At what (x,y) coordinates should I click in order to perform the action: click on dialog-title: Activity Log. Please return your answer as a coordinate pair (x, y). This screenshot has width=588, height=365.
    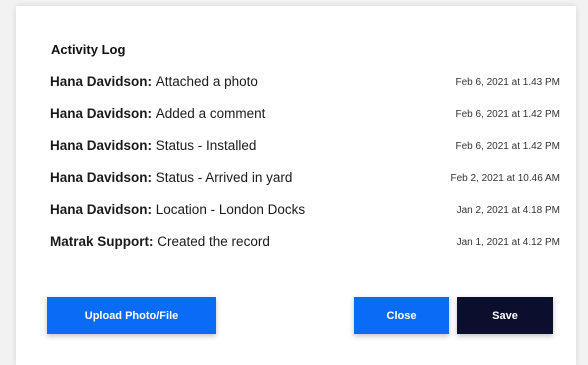
    Looking at the image, I should click on (88, 49).